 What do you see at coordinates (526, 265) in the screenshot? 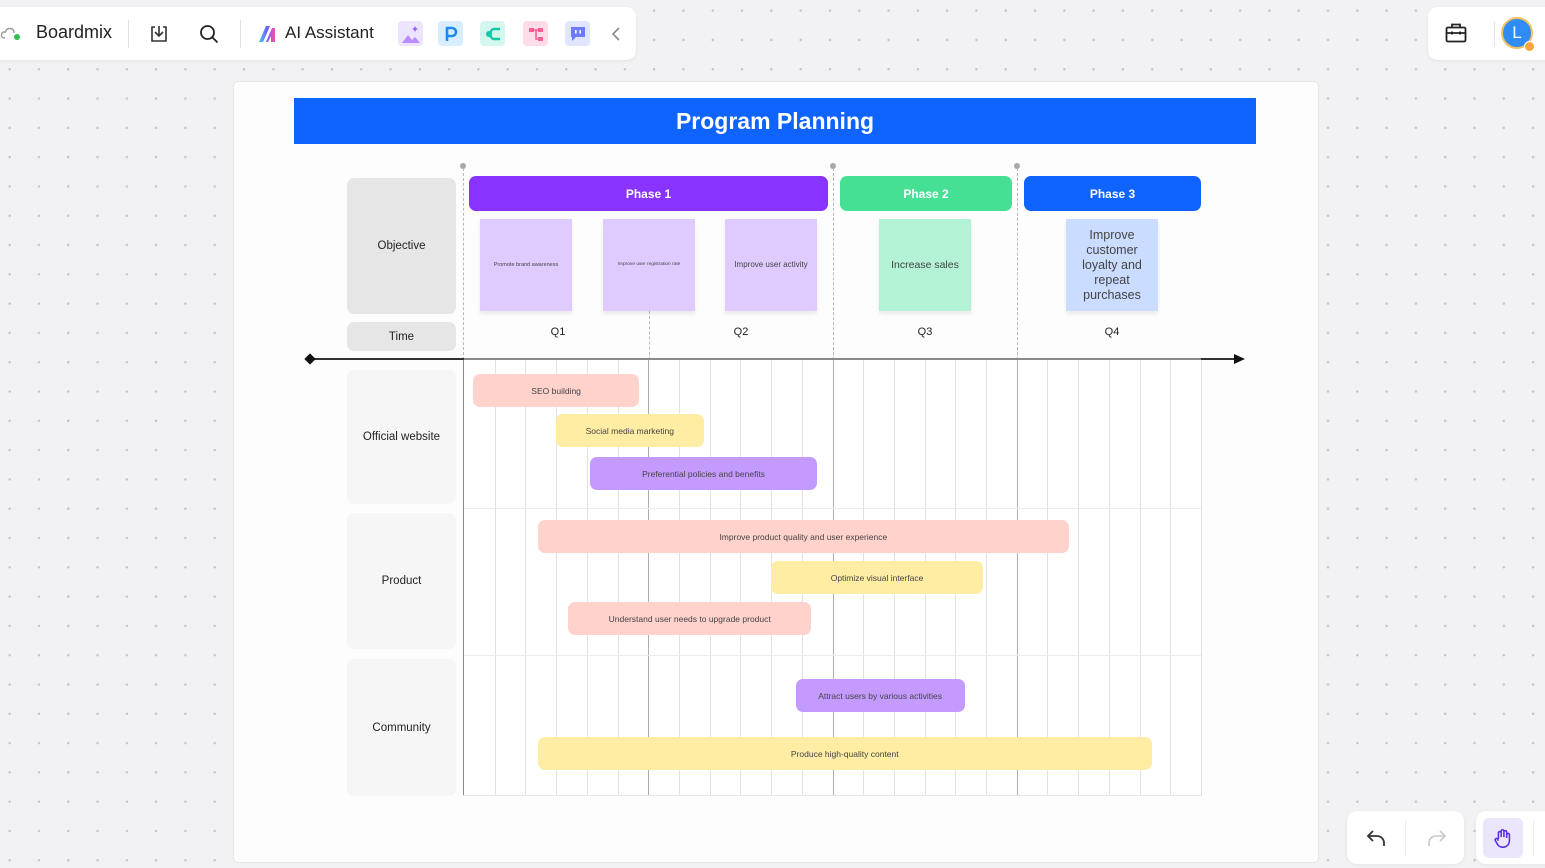
I see `objective-sticky: Promote brand awareness` at bounding box center [526, 265].